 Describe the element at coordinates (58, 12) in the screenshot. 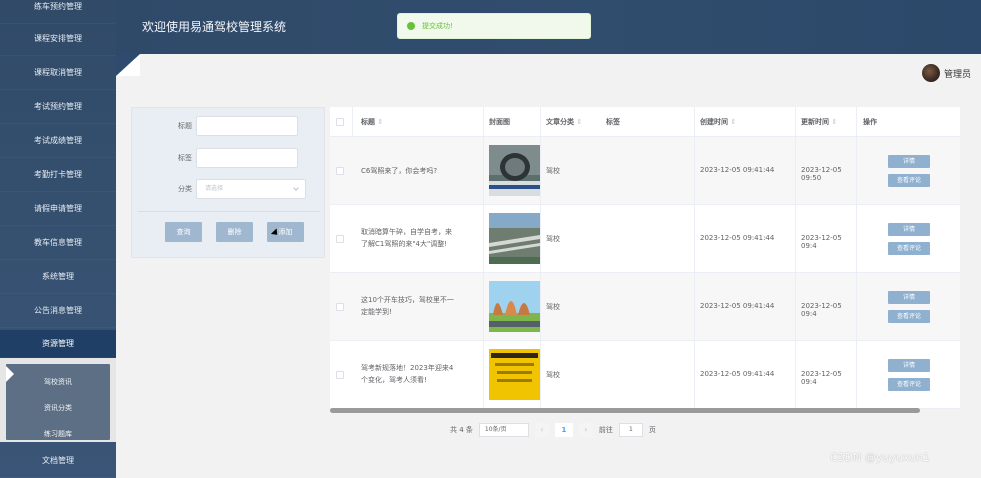

I see `sidebar-item-practice-booking: 练车预约管理` at that location.